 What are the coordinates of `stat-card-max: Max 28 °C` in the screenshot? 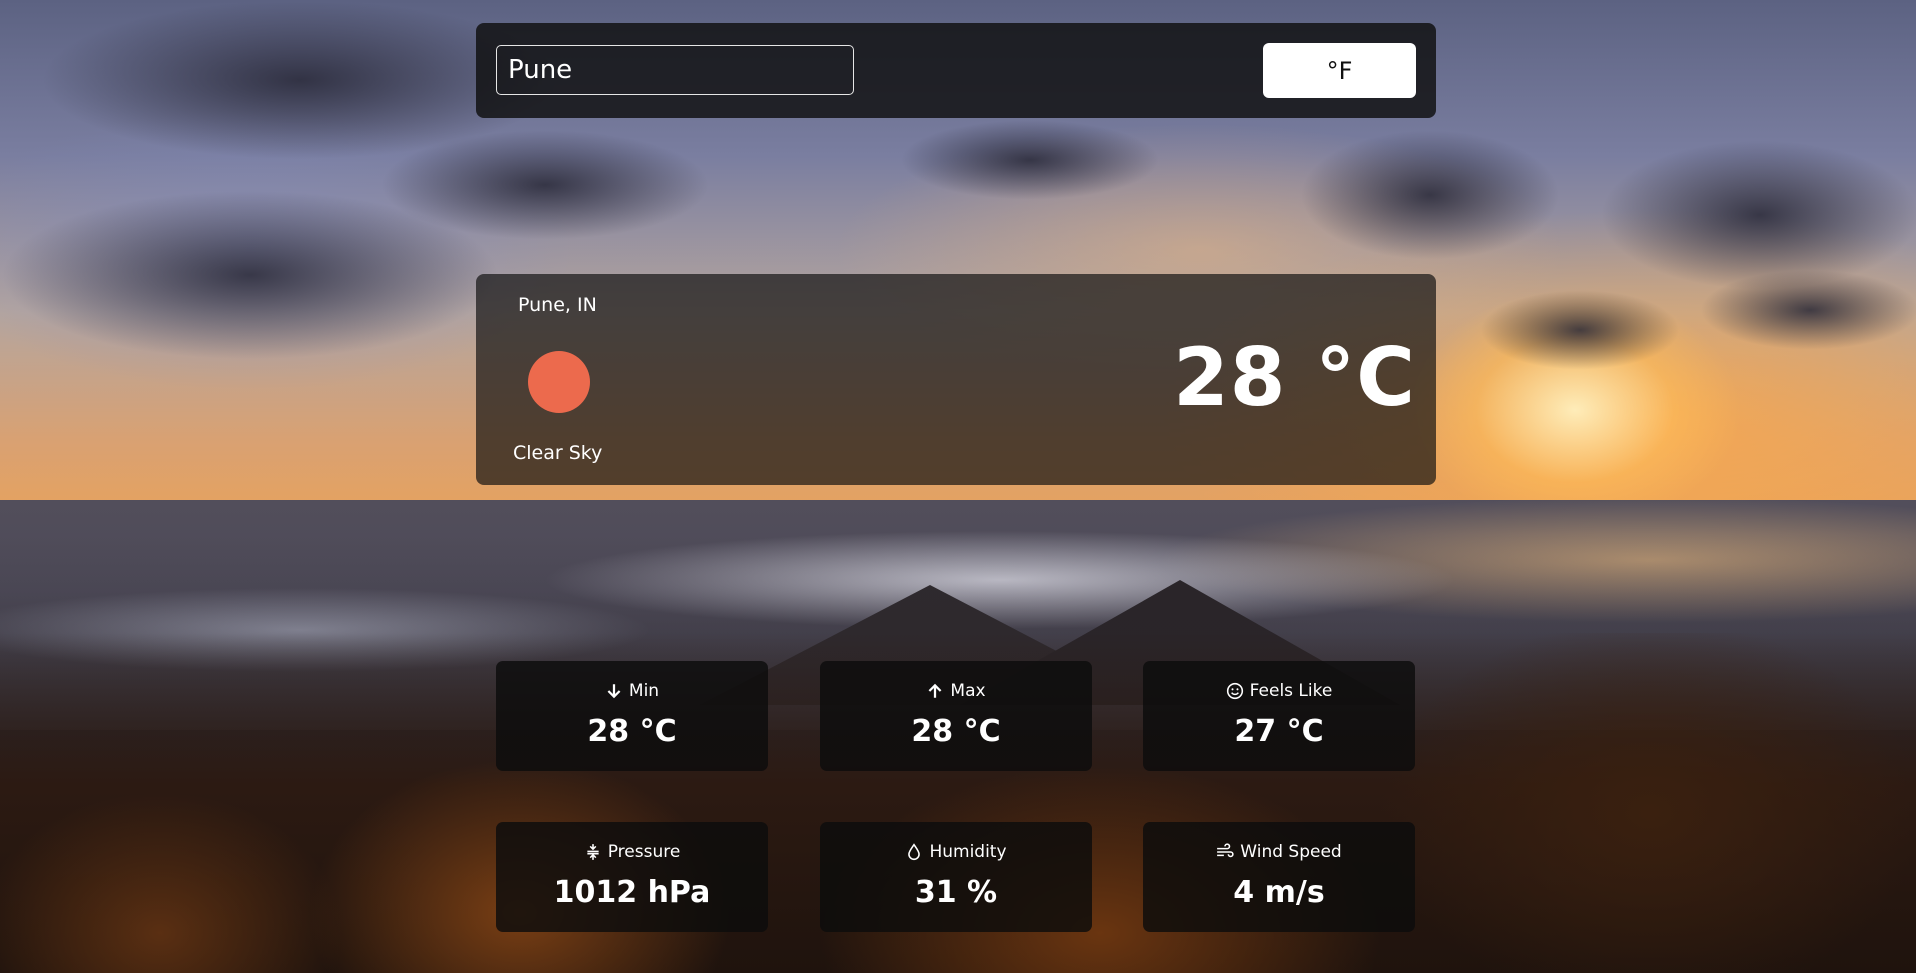 It's located at (956, 716).